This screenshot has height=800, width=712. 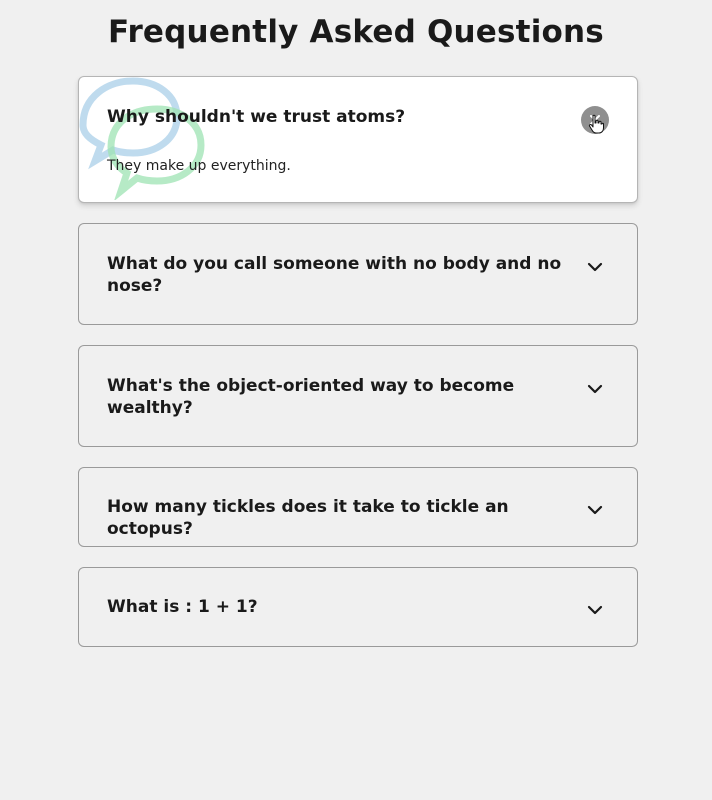 I want to click on chat-bubbles-icon, so click(x=142, y=138).